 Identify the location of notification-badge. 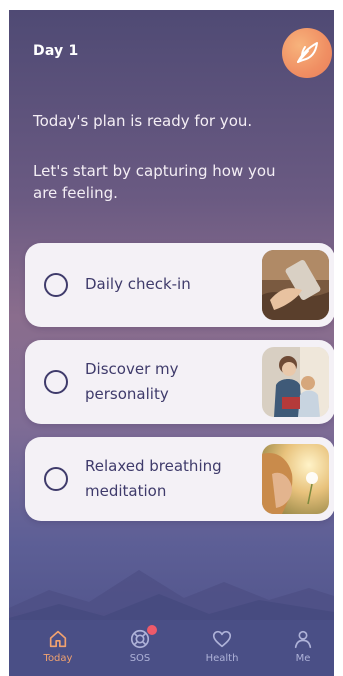
(152, 630).